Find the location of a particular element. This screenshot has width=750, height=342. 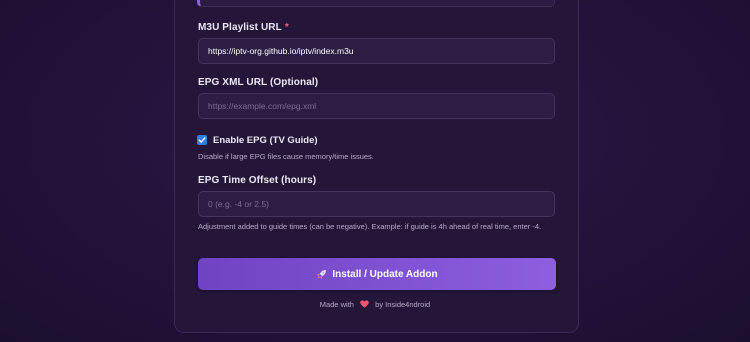

m3u-url-input is located at coordinates (376, 51).